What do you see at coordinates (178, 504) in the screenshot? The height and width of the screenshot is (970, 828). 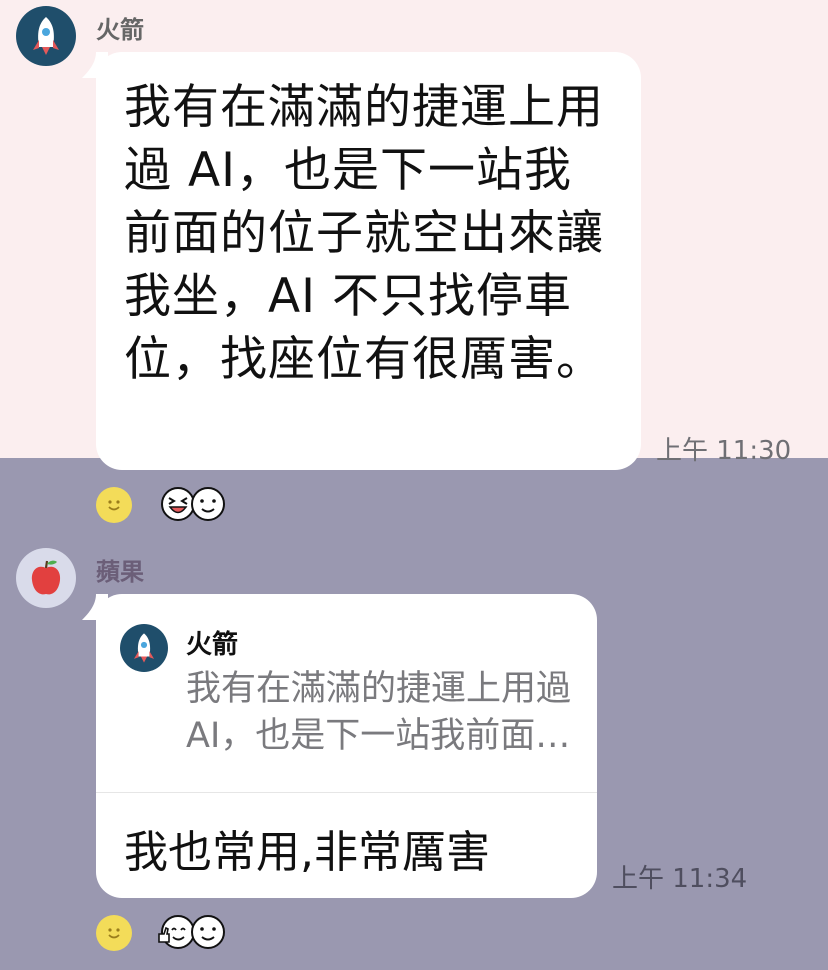 I see `laughing-face-icon` at bounding box center [178, 504].